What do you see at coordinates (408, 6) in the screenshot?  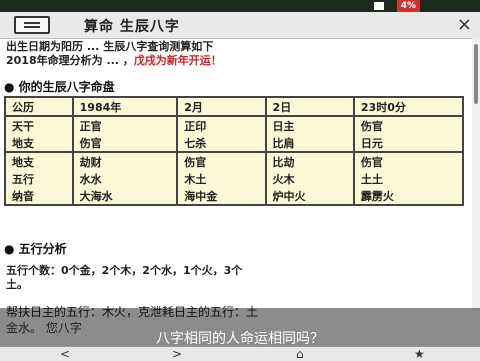 I see `battery-indicator: 4%` at bounding box center [408, 6].